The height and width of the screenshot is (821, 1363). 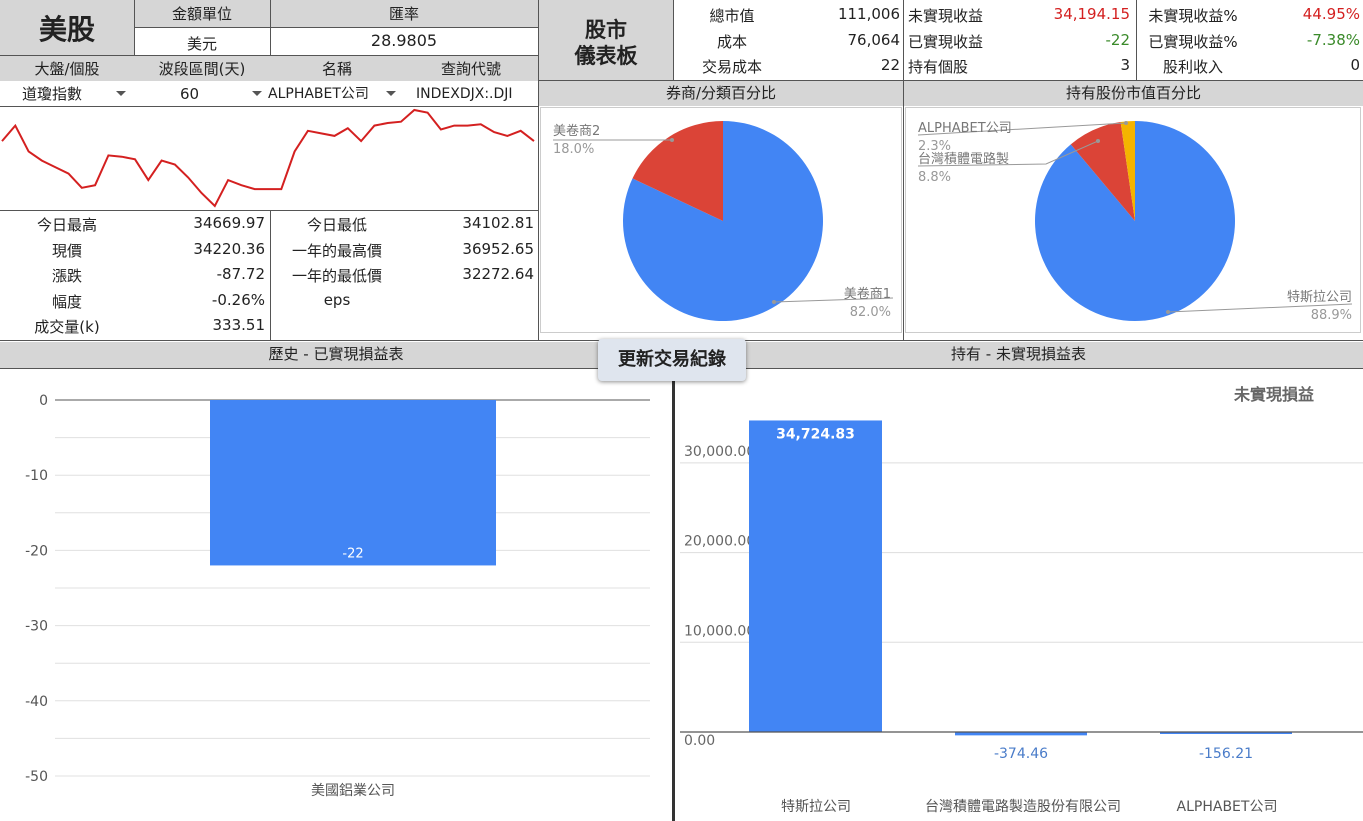 What do you see at coordinates (201, 14) in the screenshot?
I see `amount-unit-label: 金額單位` at bounding box center [201, 14].